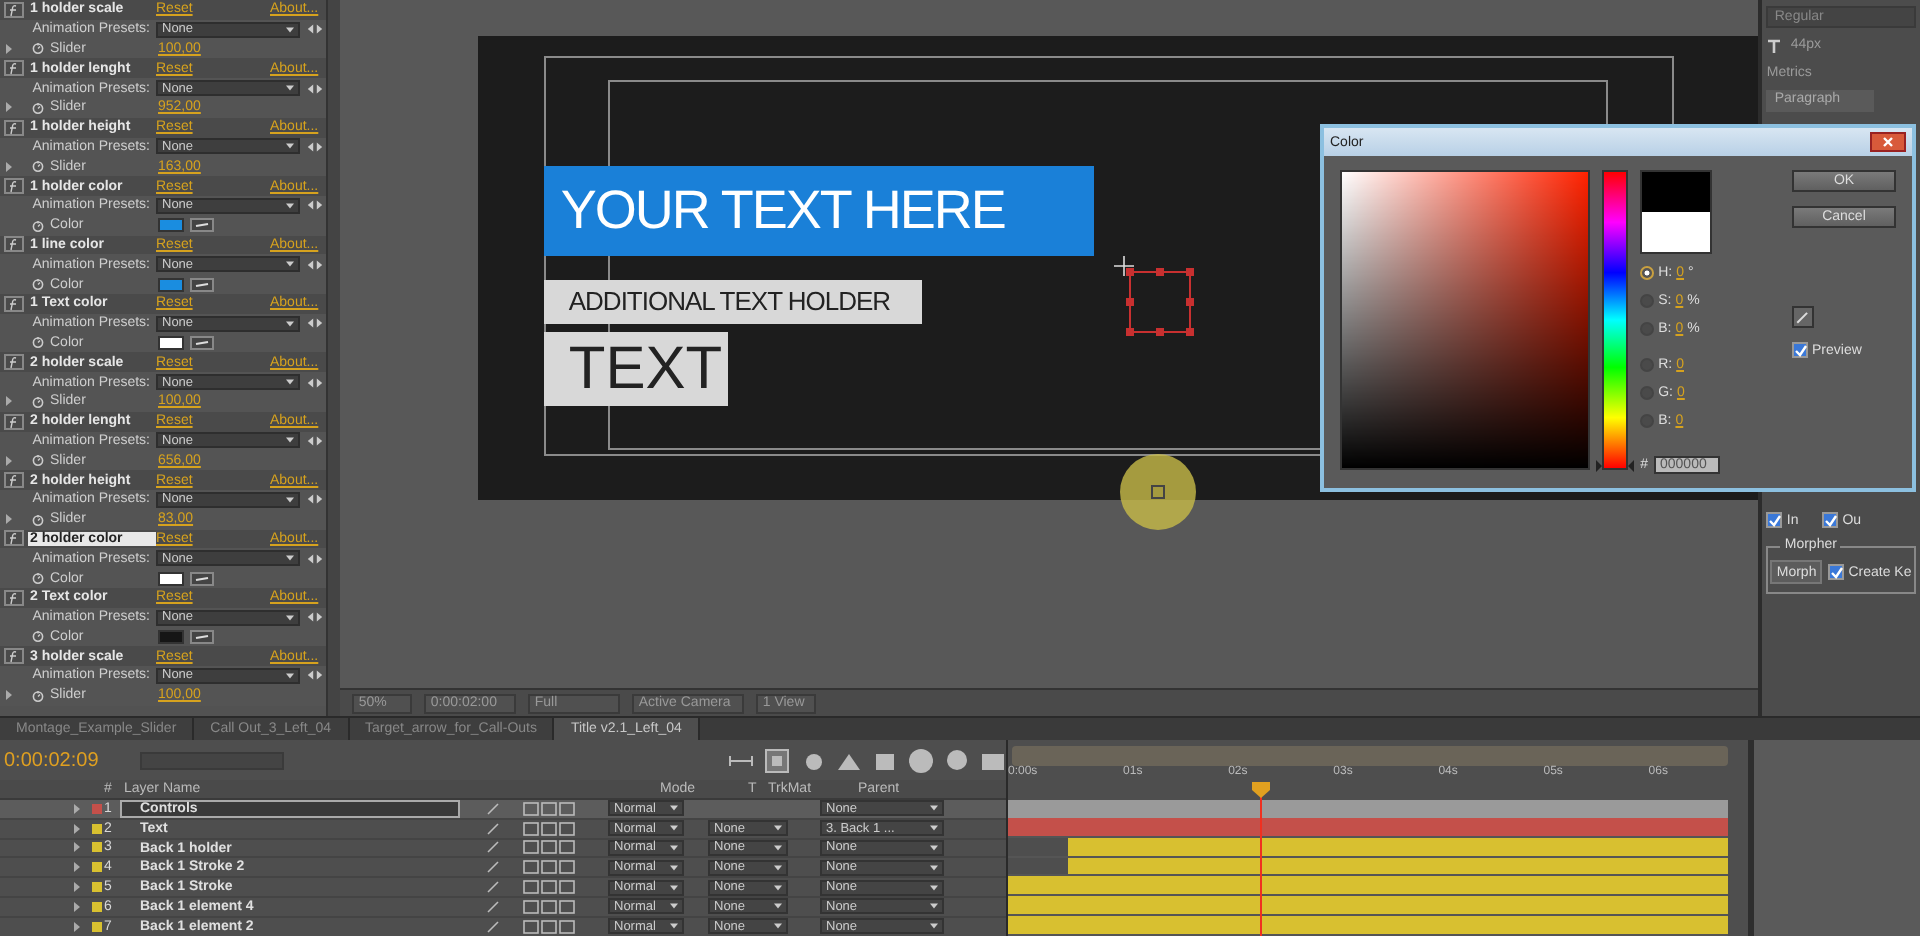 The height and width of the screenshot is (936, 1920). I want to click on selection-box-icon, so click(1154, 296).